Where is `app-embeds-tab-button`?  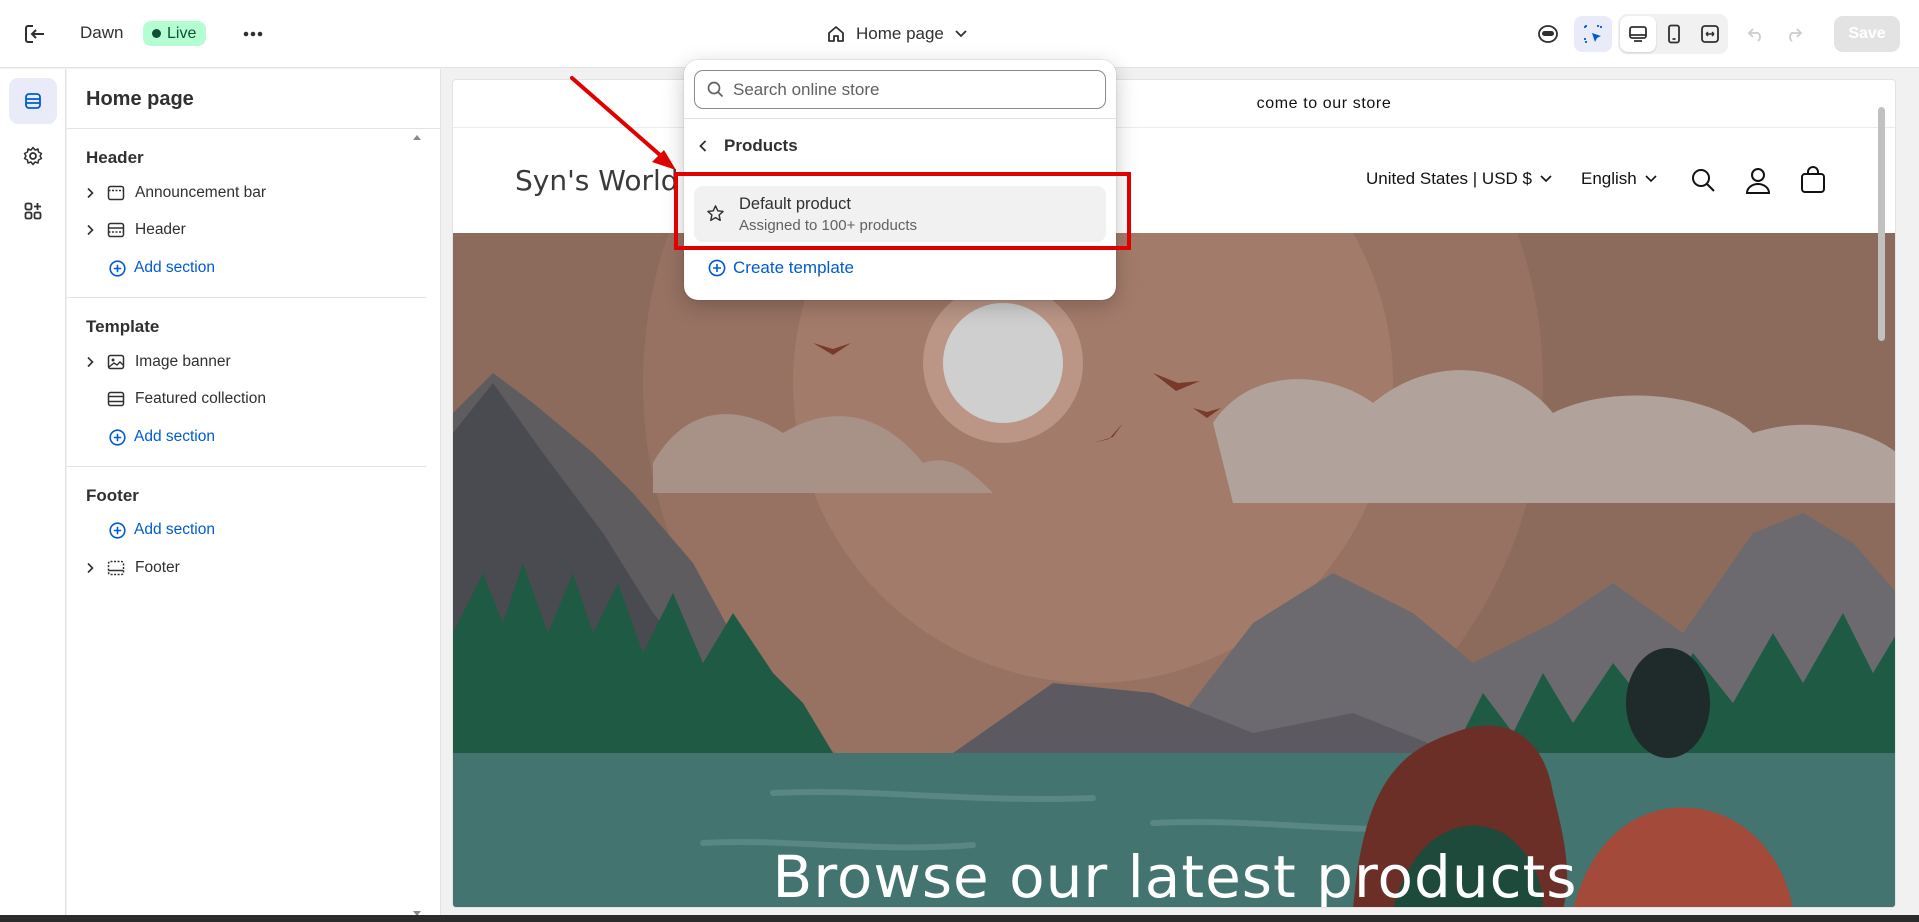 app-embeds-tab-button is located at coordinates (33, 211).